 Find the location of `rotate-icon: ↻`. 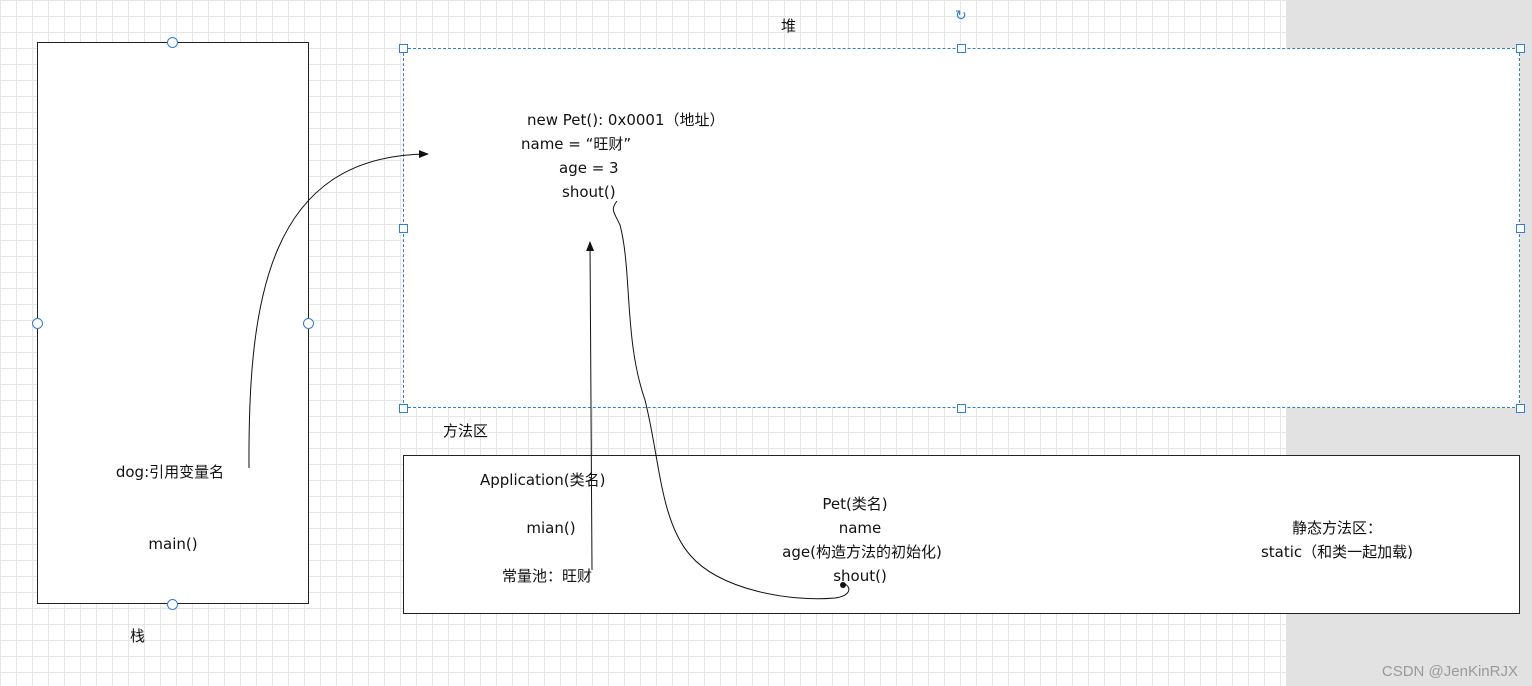

rotate-icon: ↻ is located at coordinates (961, 16).